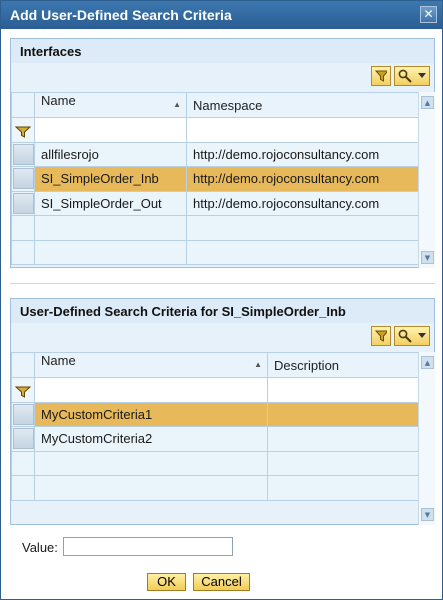  What do you see at coordinates (221, 582) in the screenshot?
I see `cancel-button: Cancel` at bounding box center [221, 582].